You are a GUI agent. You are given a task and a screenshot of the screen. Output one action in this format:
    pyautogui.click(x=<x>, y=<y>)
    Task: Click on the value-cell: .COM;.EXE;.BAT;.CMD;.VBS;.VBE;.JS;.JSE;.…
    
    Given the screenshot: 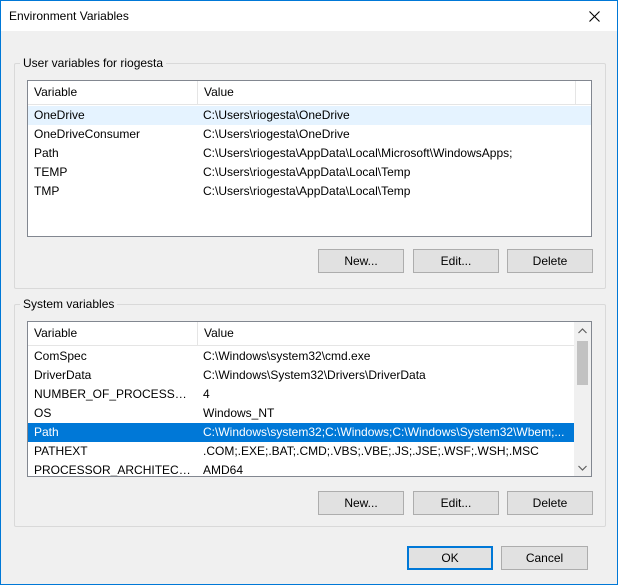 What is the action you would take?
    pyautogui.click(x=371, y=451)
    